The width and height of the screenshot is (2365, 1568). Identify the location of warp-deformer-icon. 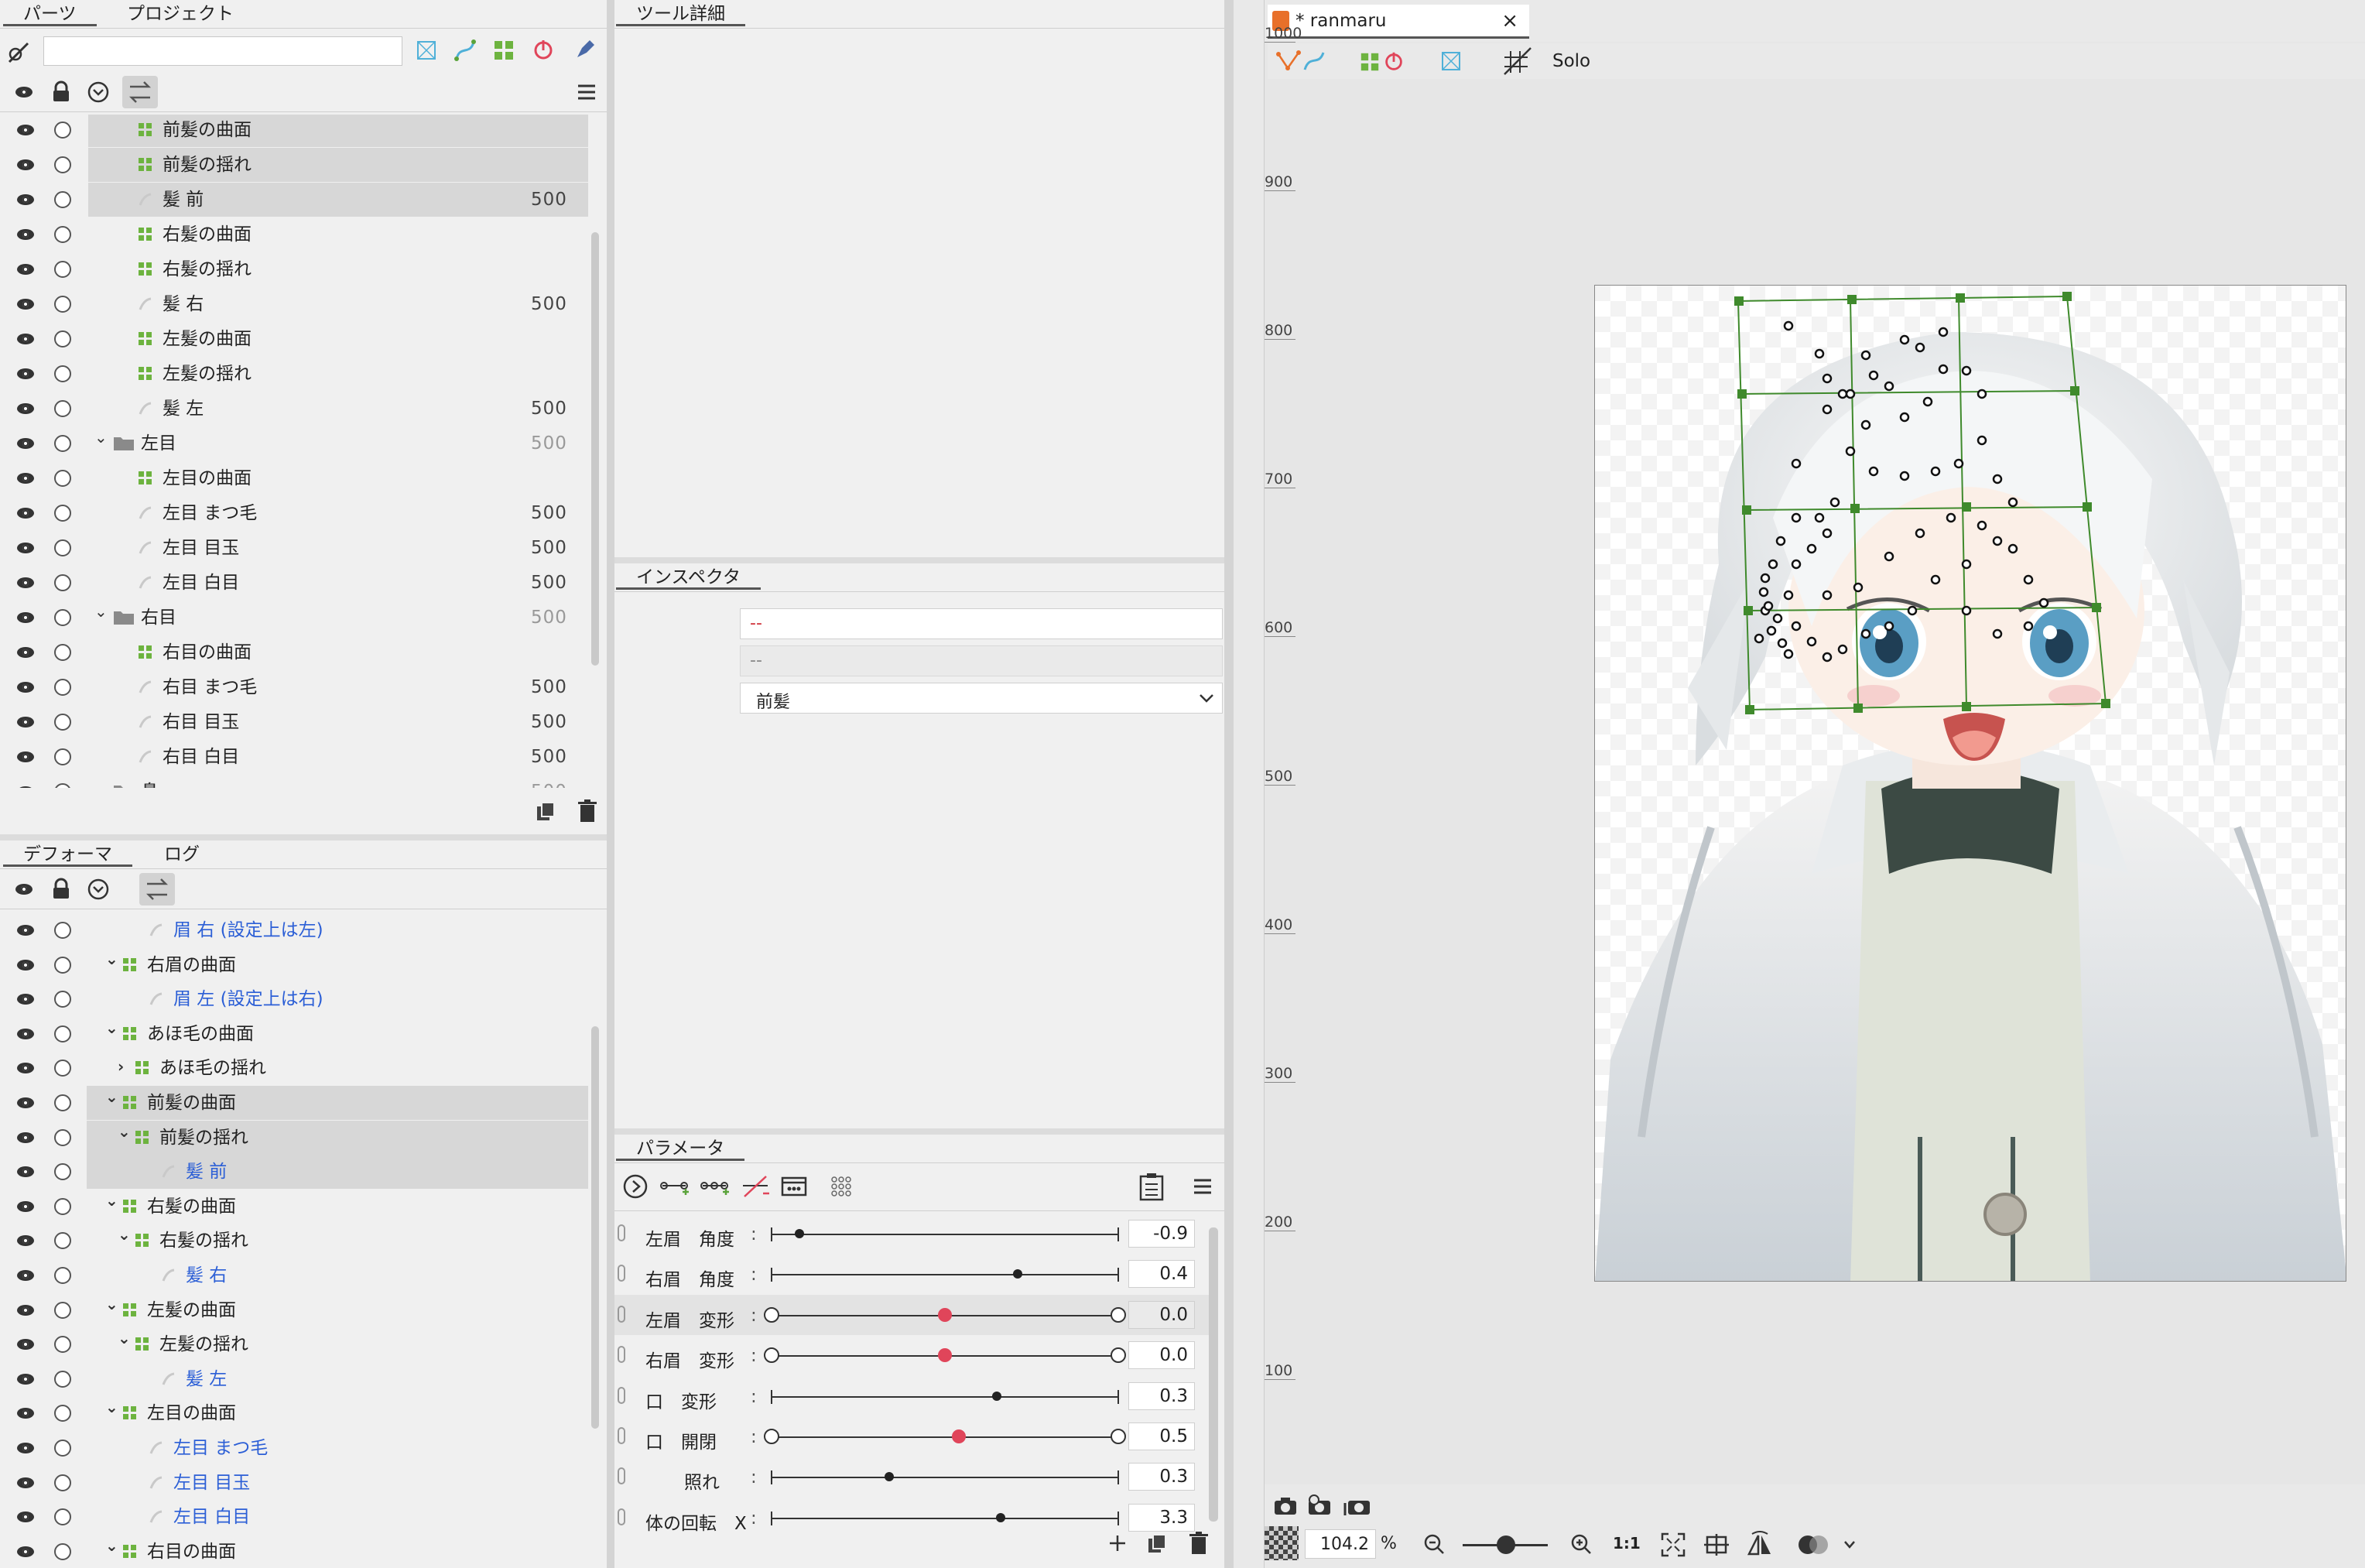
(503, 50).